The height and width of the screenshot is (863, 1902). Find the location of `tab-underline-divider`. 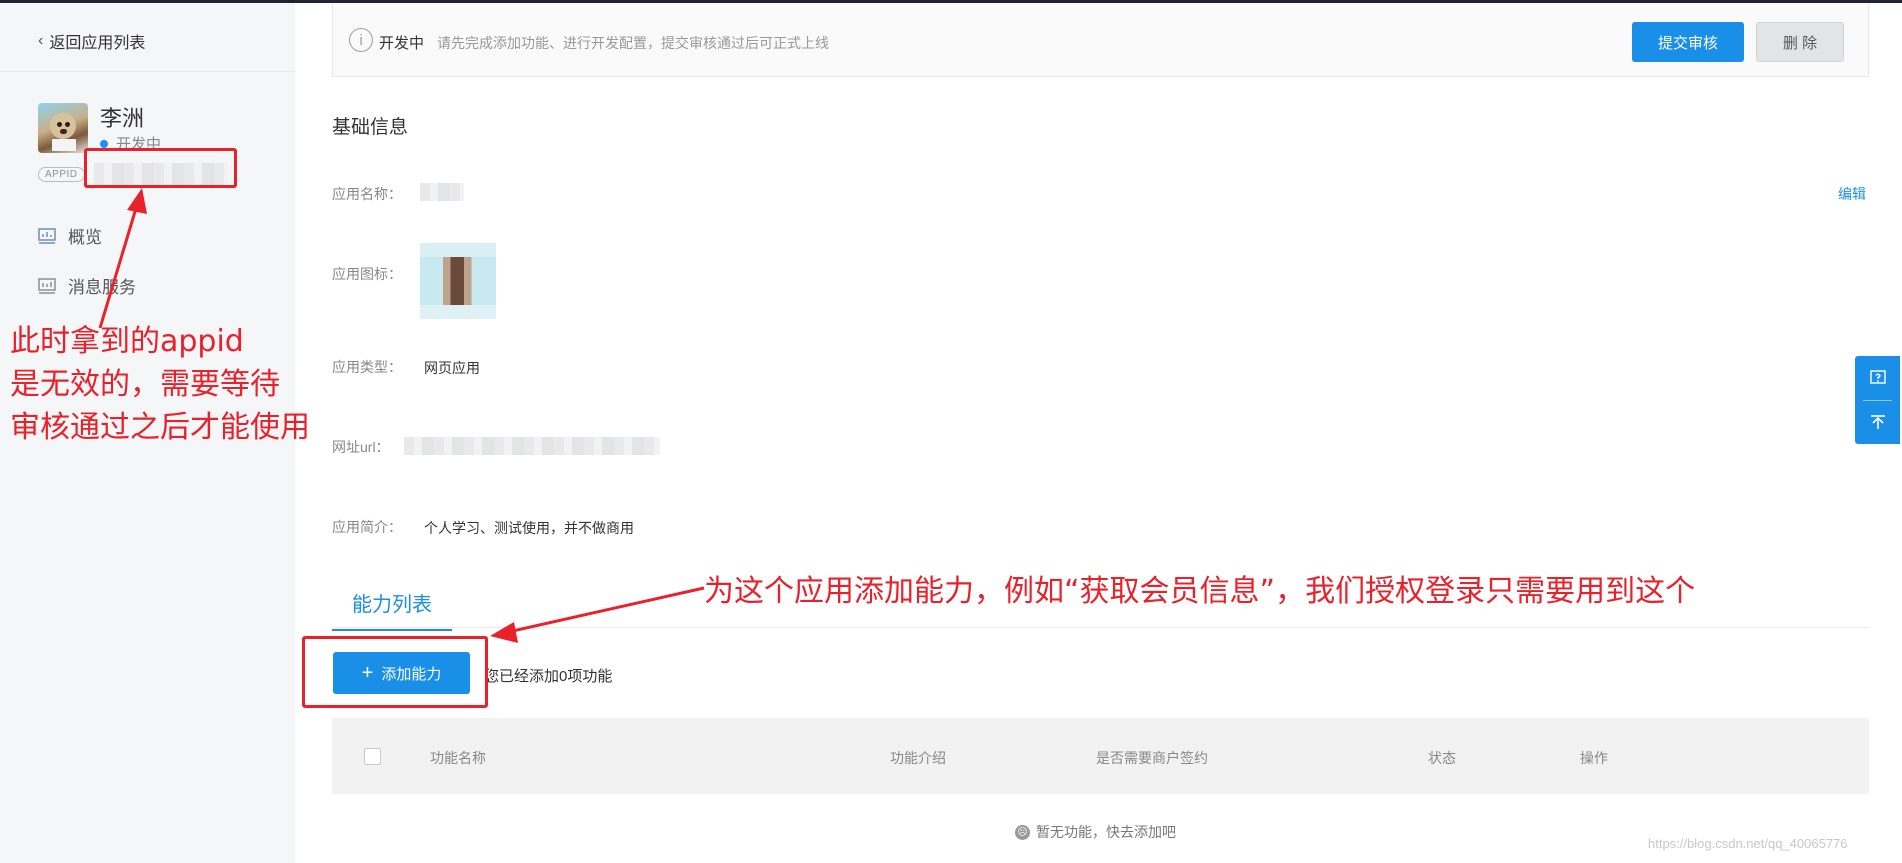

tab-underline-divider is located at coordinates (1100, 627).